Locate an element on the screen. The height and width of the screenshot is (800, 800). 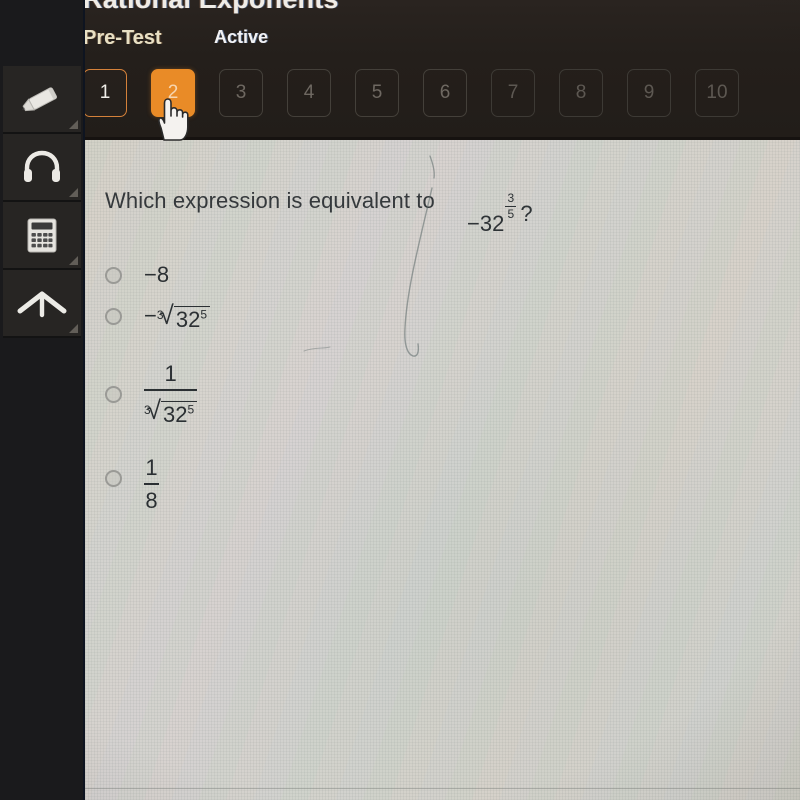
answer-option-b: − 3 √ 325 is located at coordinates (157, 317).